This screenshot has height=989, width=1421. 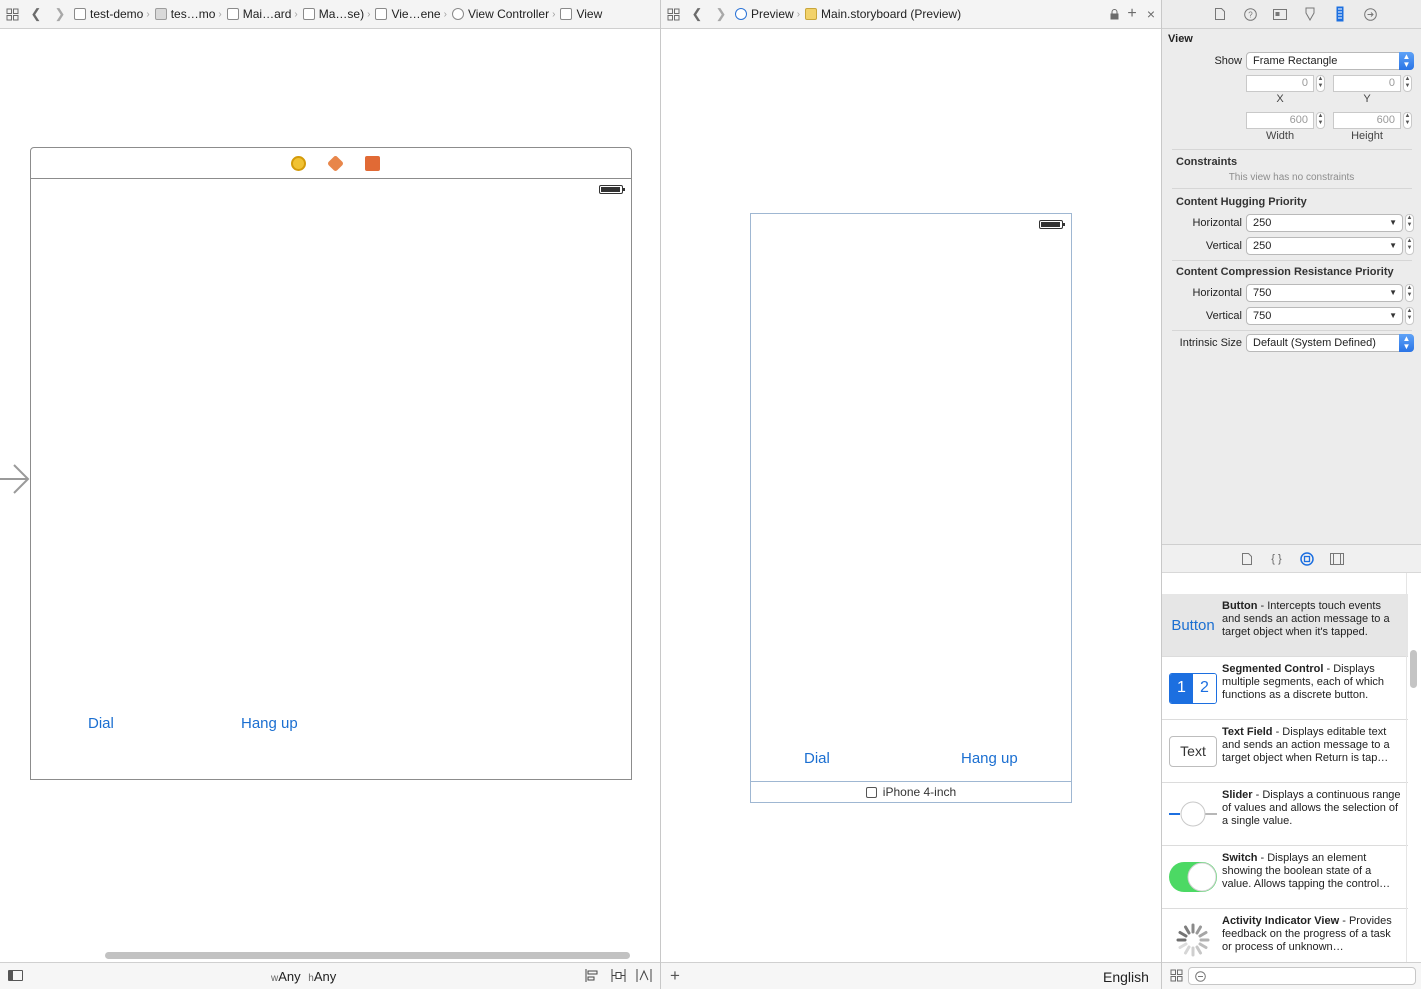 What do you see at coordinates (372, 163) in the screenshot?
I see `exit-dock-icon` at bounding box center [372, 163].